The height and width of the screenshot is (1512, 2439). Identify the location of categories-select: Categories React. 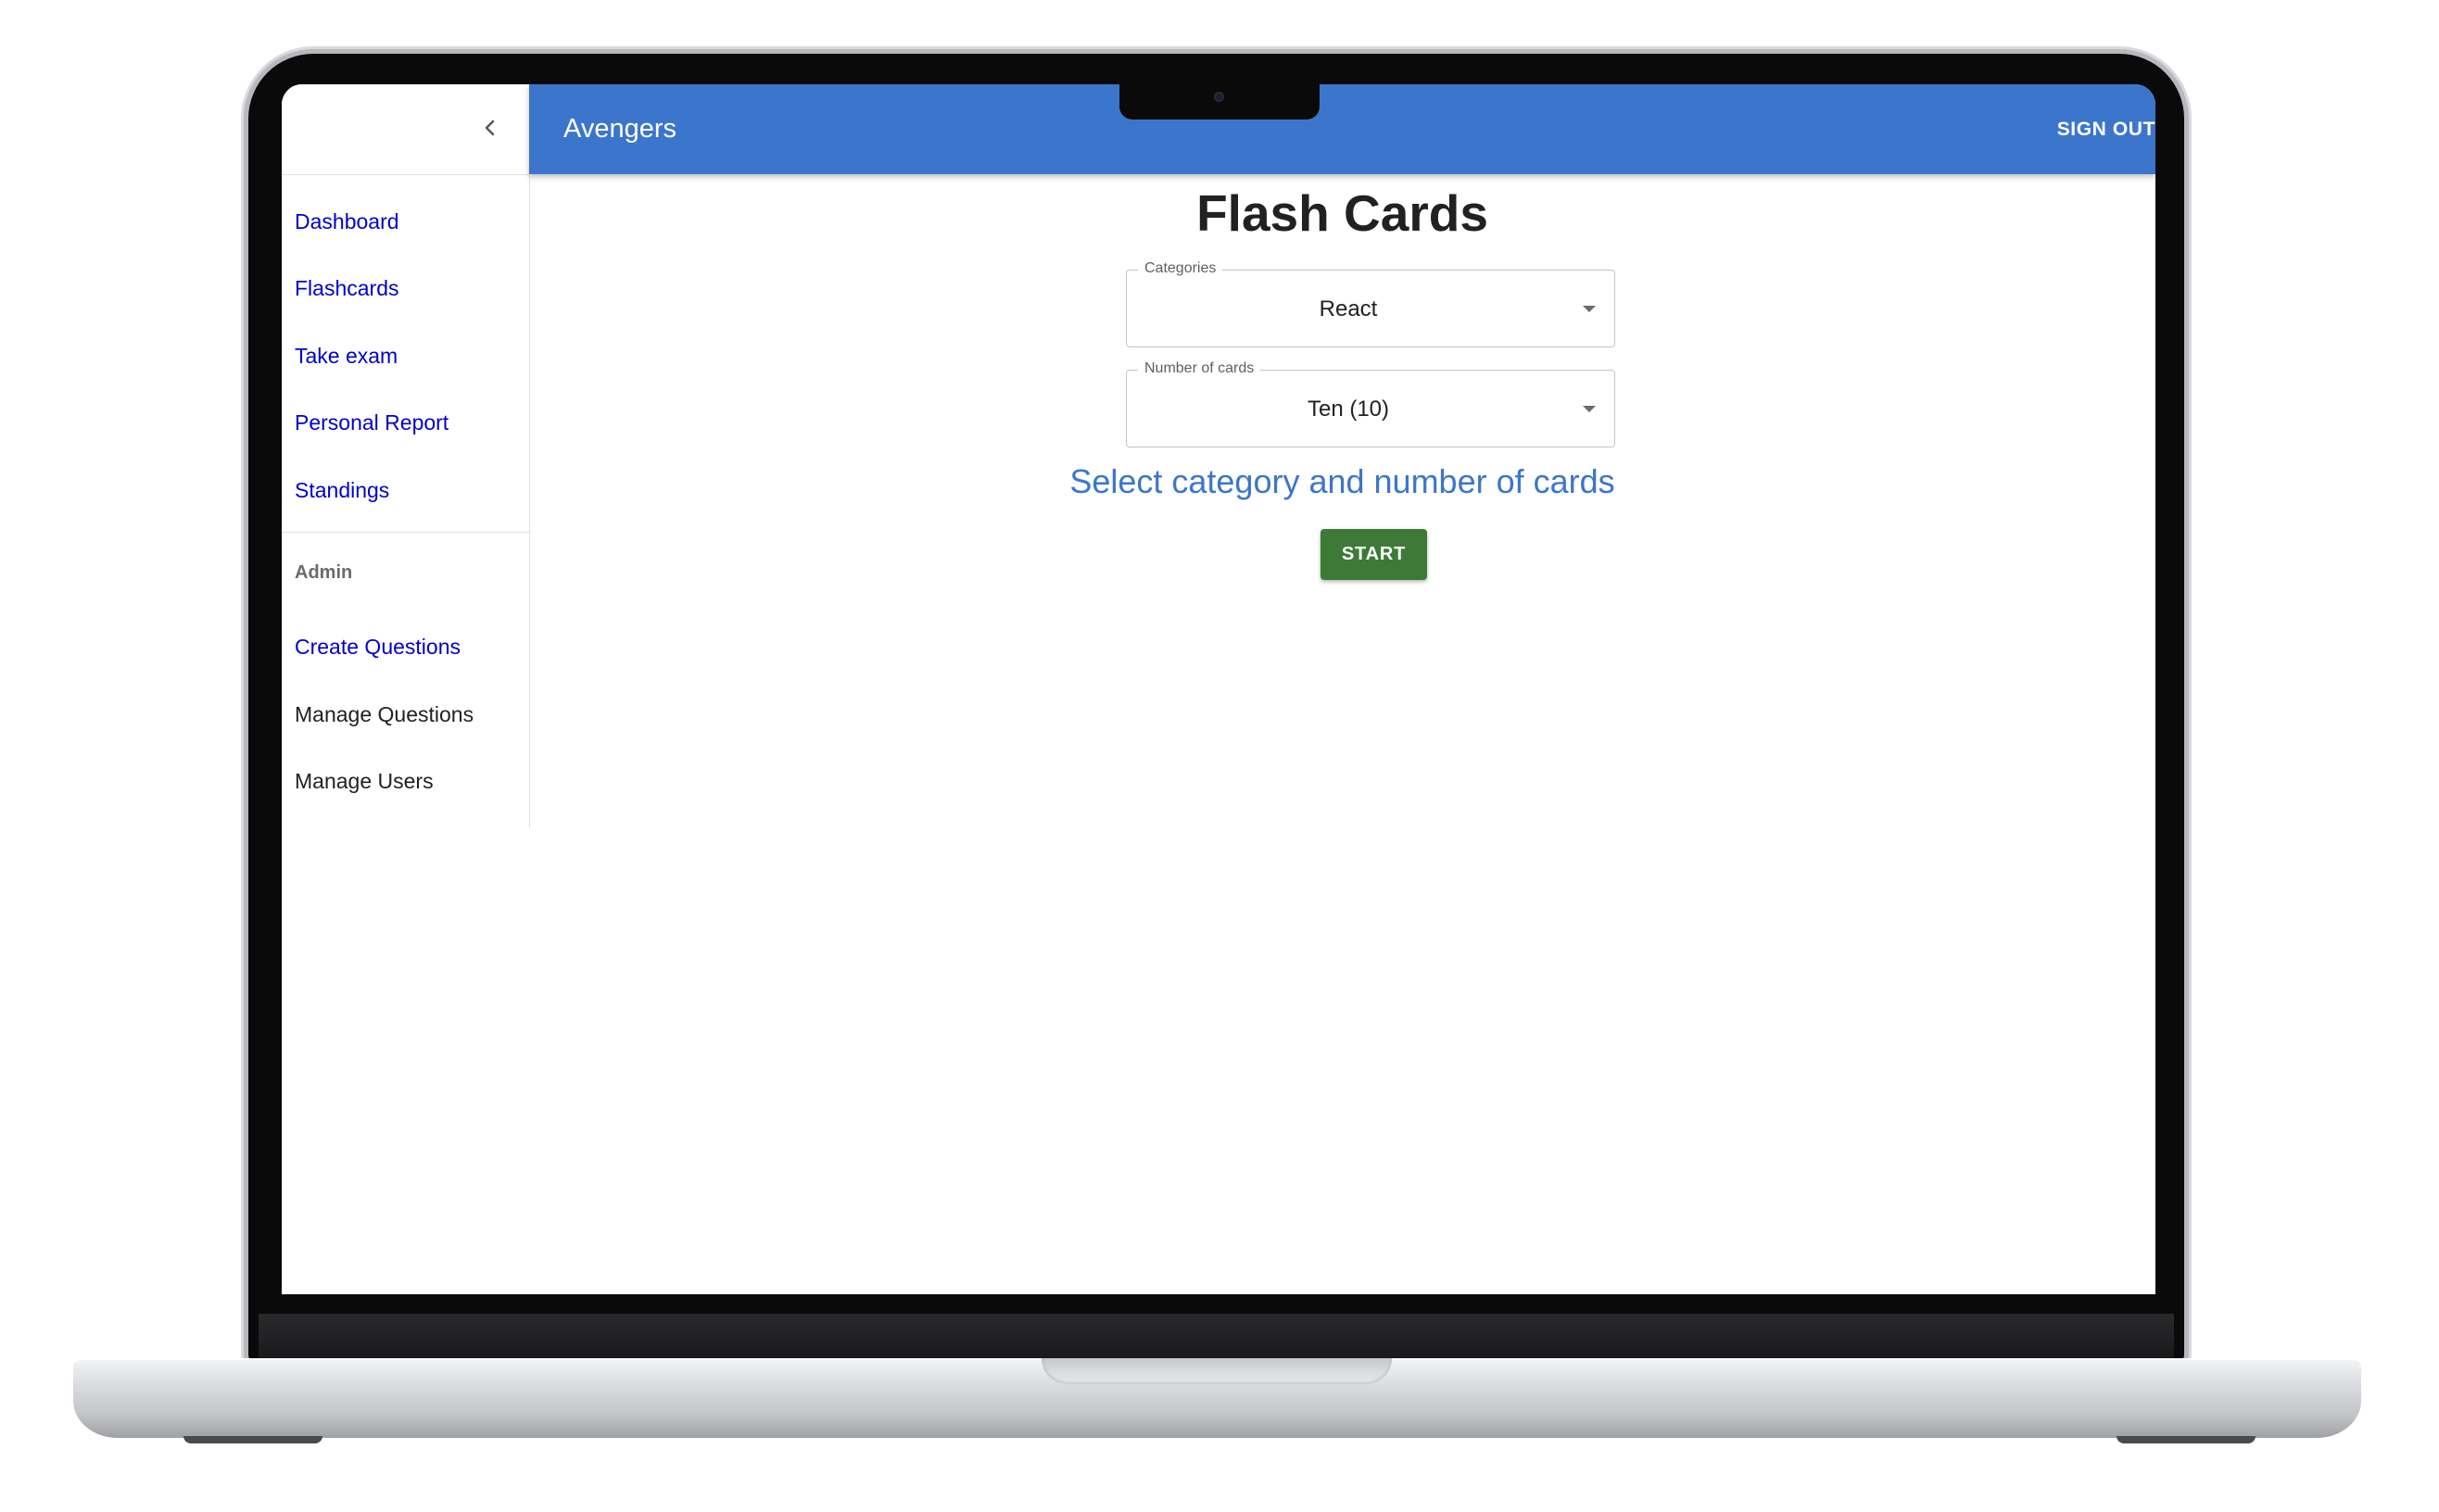
(1370, 303).